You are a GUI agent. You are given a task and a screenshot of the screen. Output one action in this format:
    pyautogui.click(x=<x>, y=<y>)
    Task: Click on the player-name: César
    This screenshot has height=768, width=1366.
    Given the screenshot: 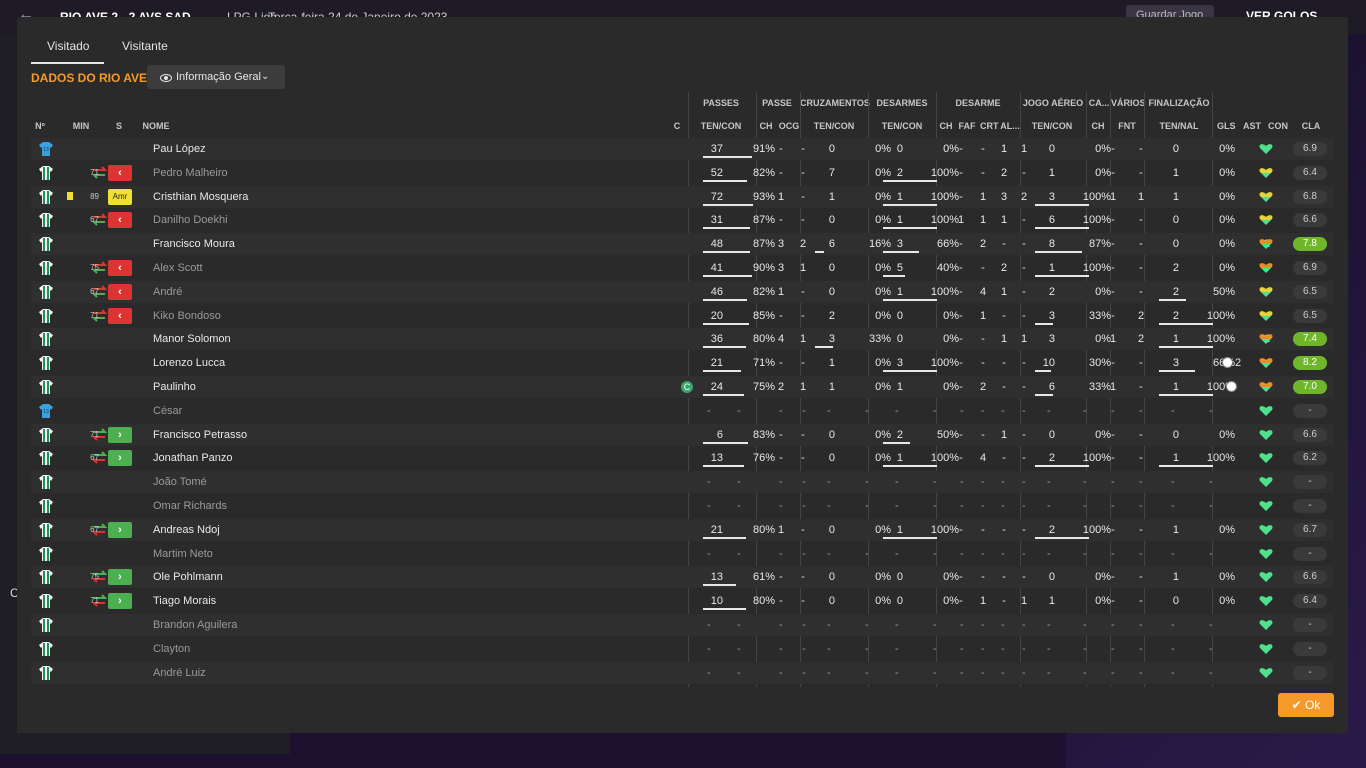 What is the action you would take?
    pyautogui.click(x=167, y=411)
    